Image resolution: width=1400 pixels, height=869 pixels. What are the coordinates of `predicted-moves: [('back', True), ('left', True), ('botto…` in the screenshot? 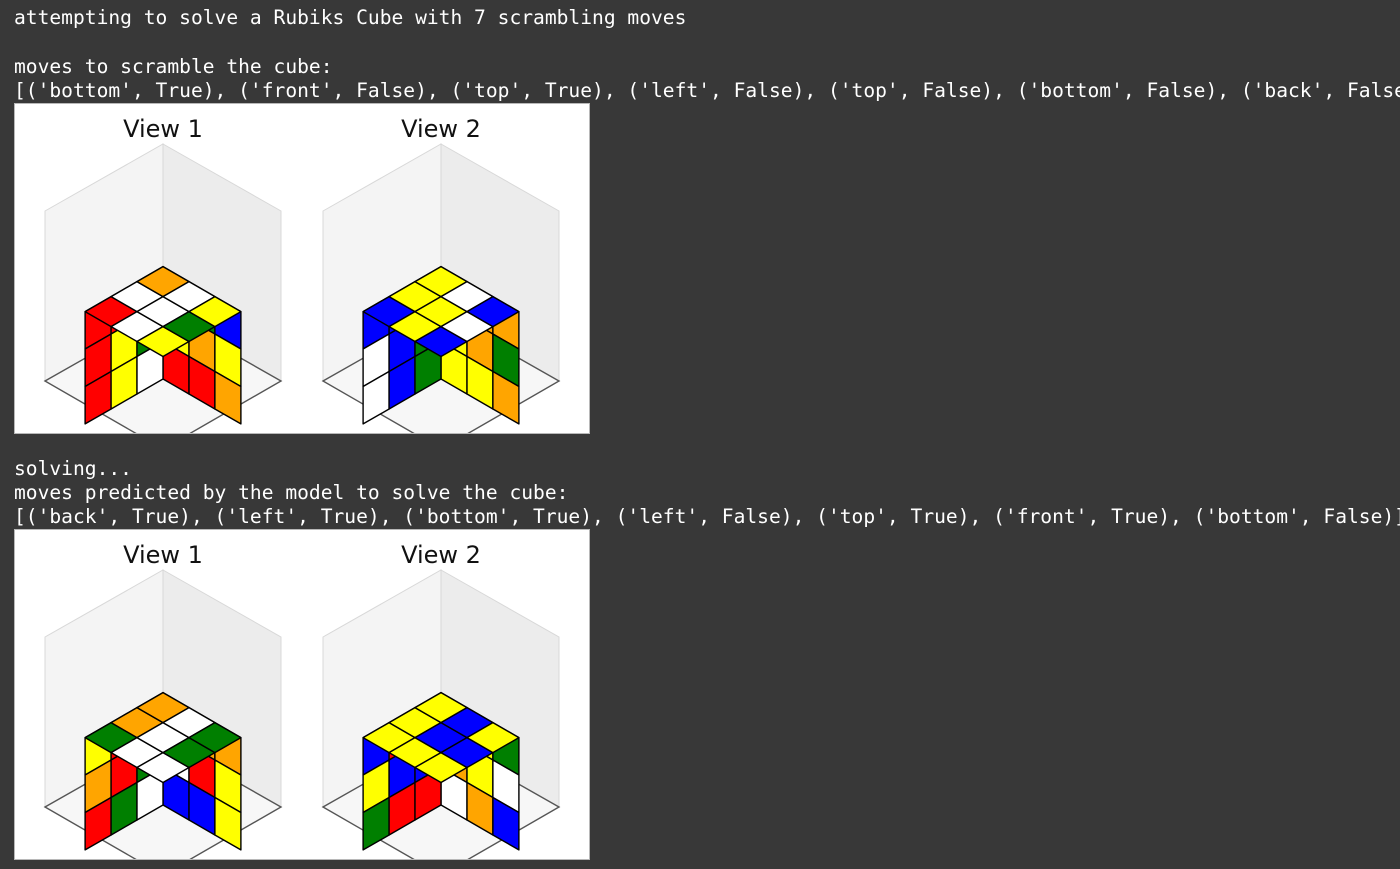 It's located at (707, 516).